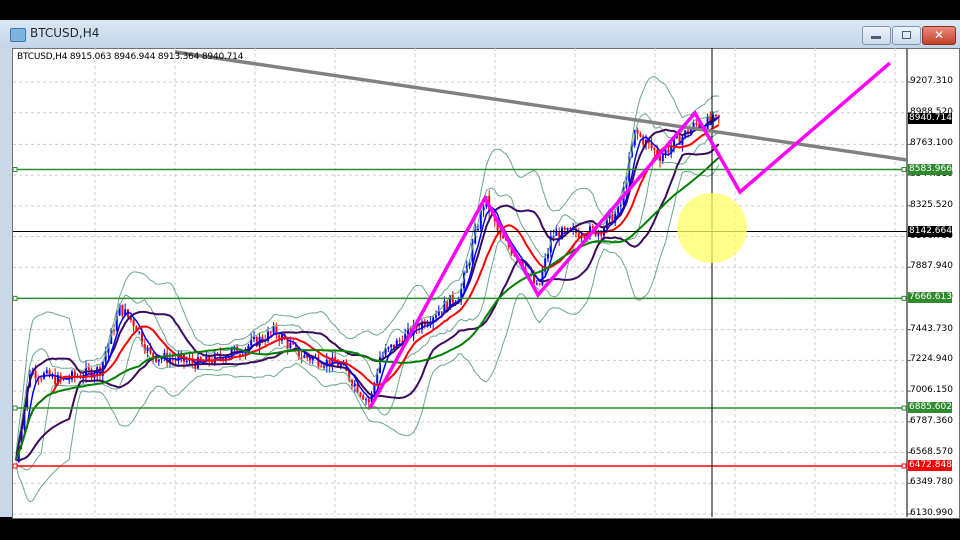  Describe the element at coordinates (930, 408) in the screenshot. I see `level-label-horizontal: 6885.602` at that location.